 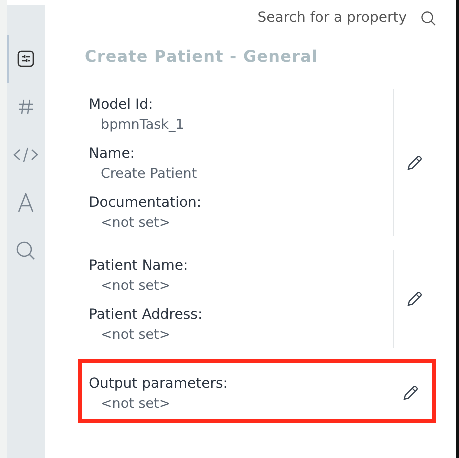 I want to click on field-value: bpmnTask_1, so click(x=143, y=125).